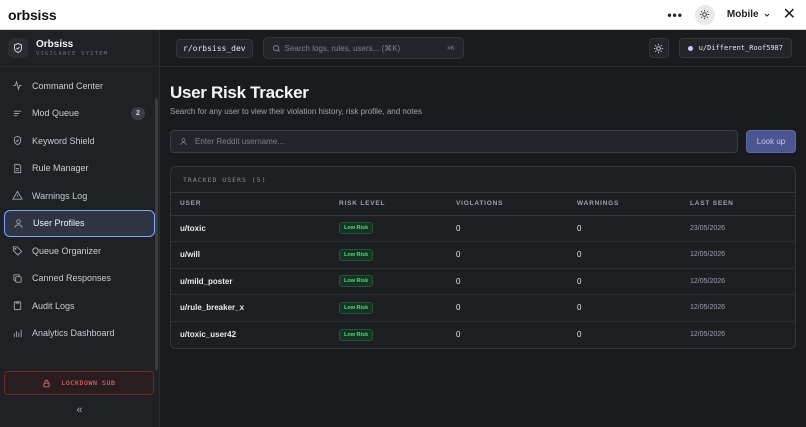  What do you see at coordinates (46, 383) in the screenshot?
I see `lock-icon` at bounding box center [46, 383].